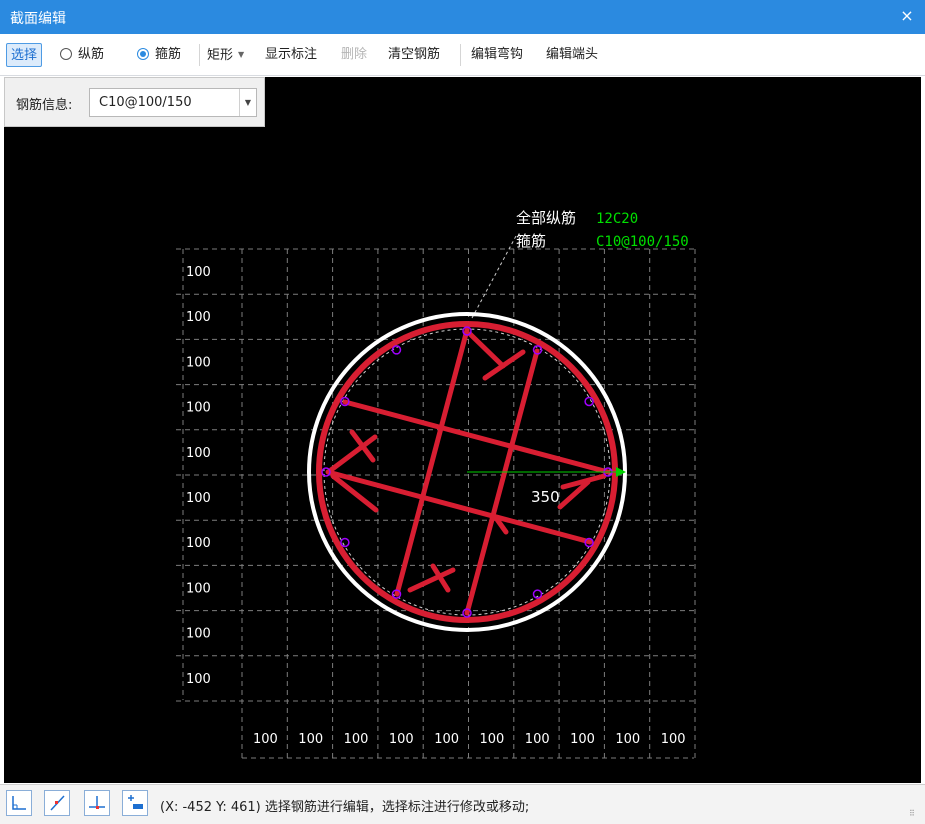 The height and width of the screenshot is (824, 925). I want to click on cursor-coordinates: (X: -452 Y: 461), so click(210, 807).